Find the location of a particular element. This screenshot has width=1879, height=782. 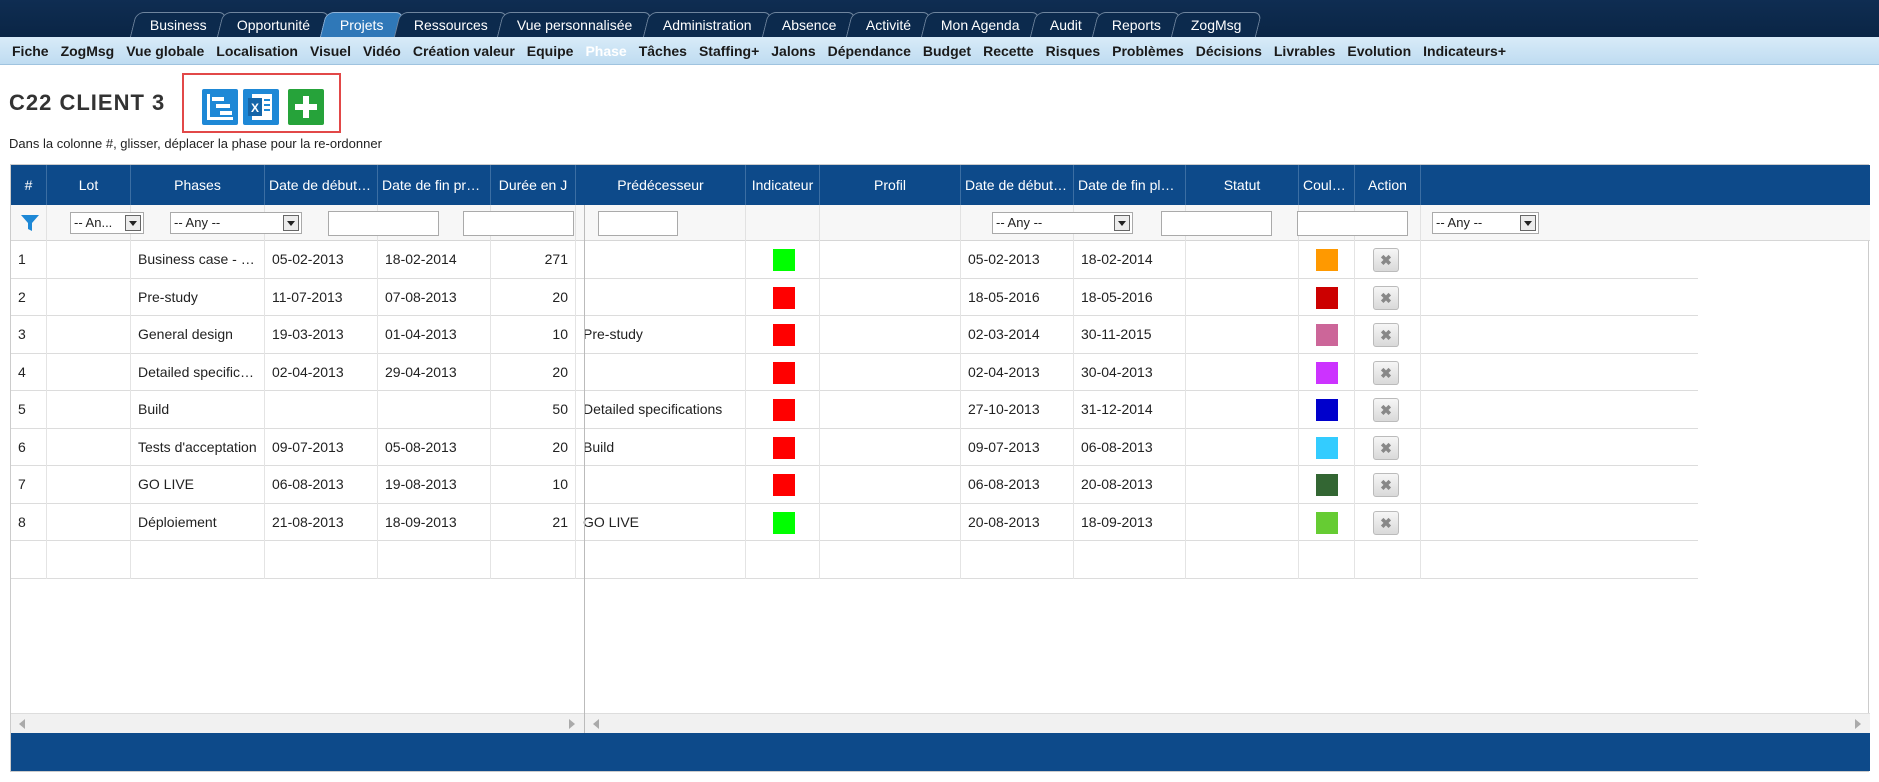

sub-menu-item: Localisation is located at coordinates (257, 51).